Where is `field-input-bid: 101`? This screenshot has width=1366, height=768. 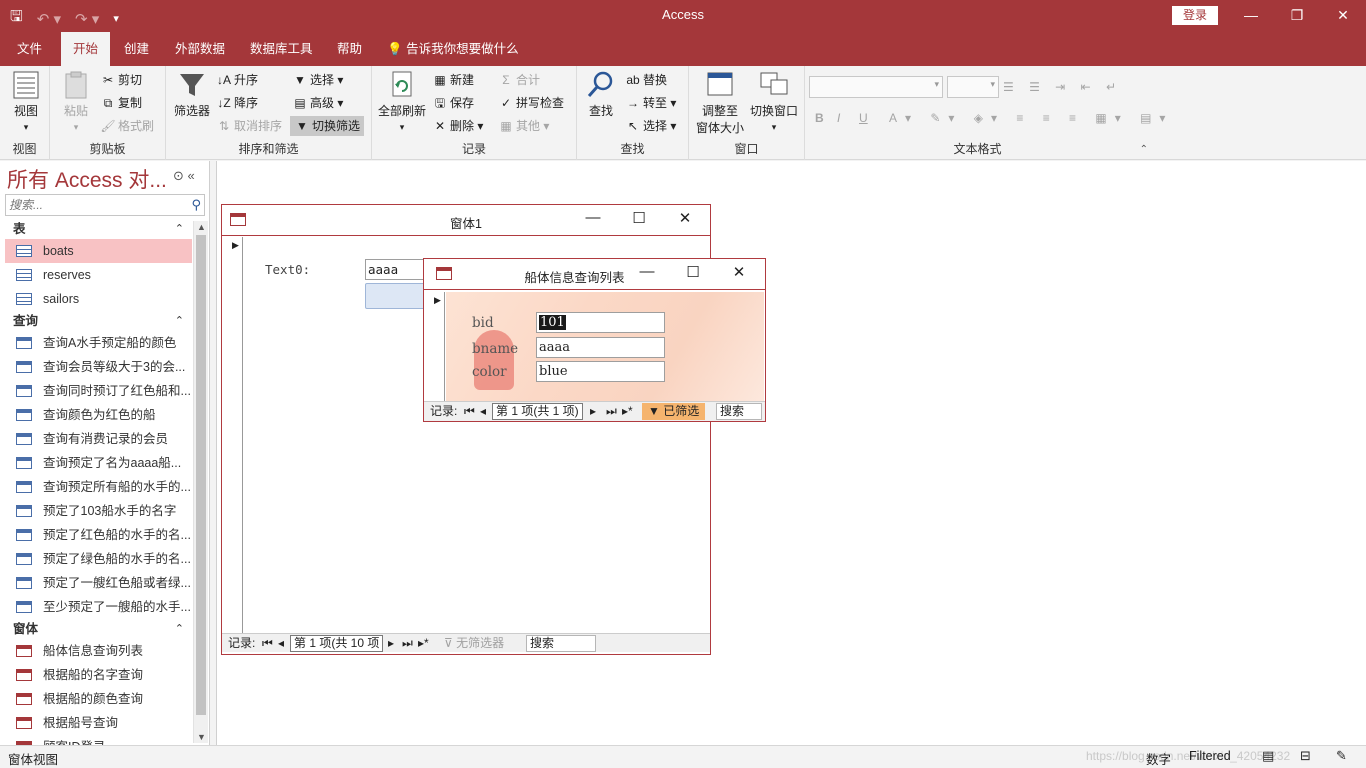 field-input-bid: 101 is located at coordinates (600, 322).